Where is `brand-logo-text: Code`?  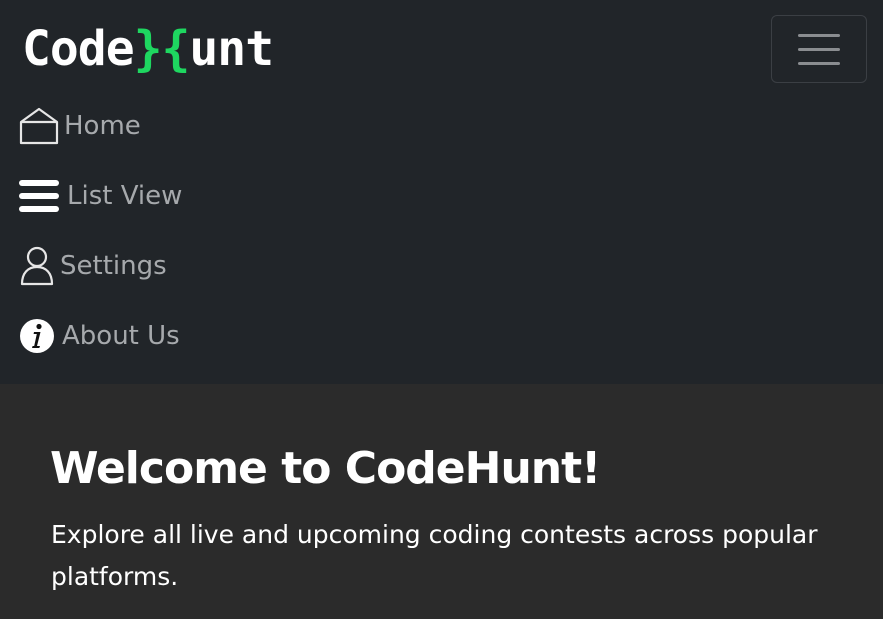 brand-logo-text: Code is located at coordinates (78, 49).